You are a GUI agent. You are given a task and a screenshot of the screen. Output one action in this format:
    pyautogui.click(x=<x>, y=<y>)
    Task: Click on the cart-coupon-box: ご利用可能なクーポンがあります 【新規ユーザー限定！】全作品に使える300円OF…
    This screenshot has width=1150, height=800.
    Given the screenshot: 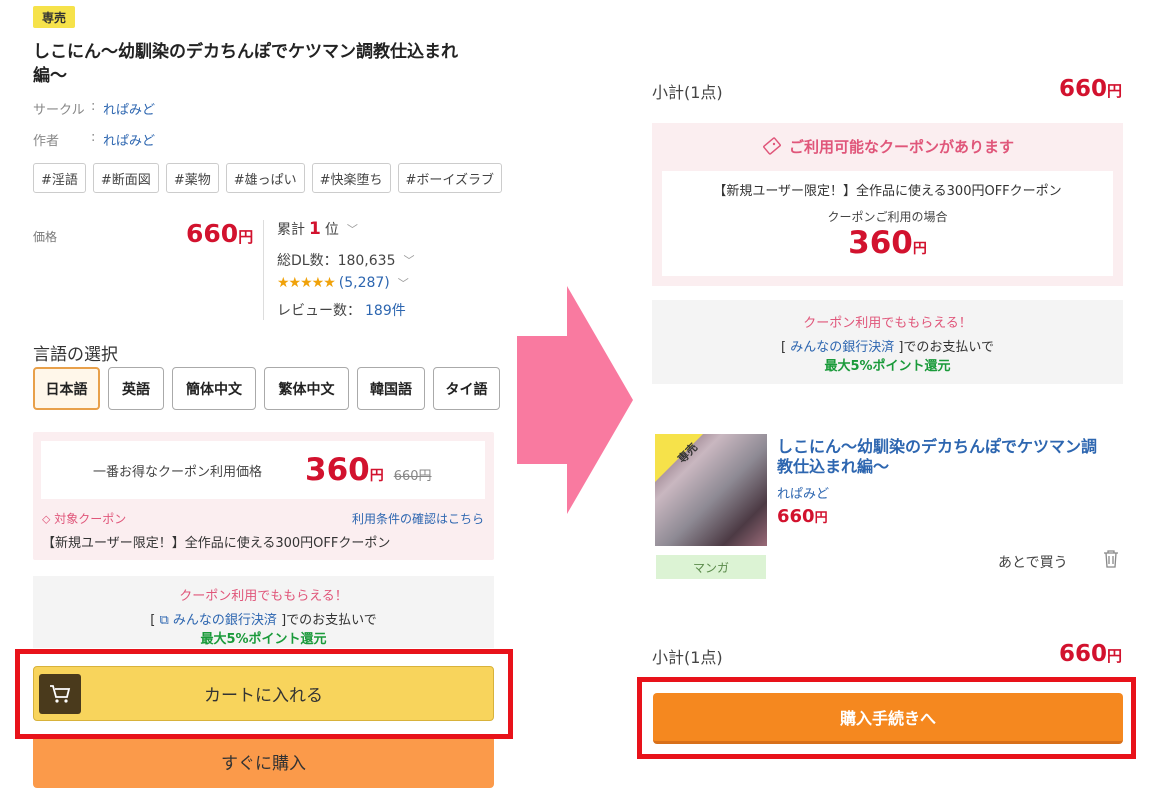 What is the action you would take?
    pyautogui.click(x=887, y=204)
    